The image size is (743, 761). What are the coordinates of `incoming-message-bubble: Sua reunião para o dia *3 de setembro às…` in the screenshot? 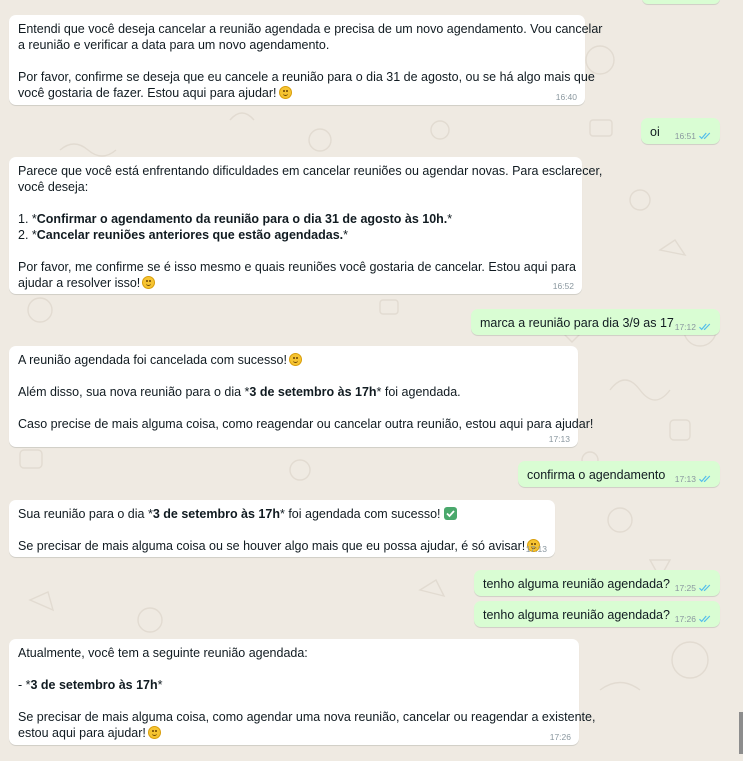 It's located at (282, 528).